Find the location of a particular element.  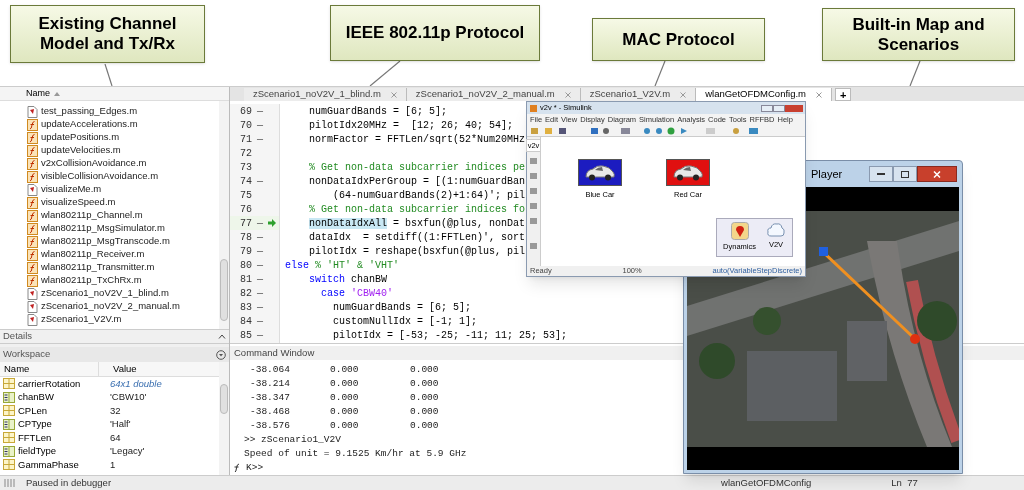

output-value: -38.347 is located at coordinates (270, 397).